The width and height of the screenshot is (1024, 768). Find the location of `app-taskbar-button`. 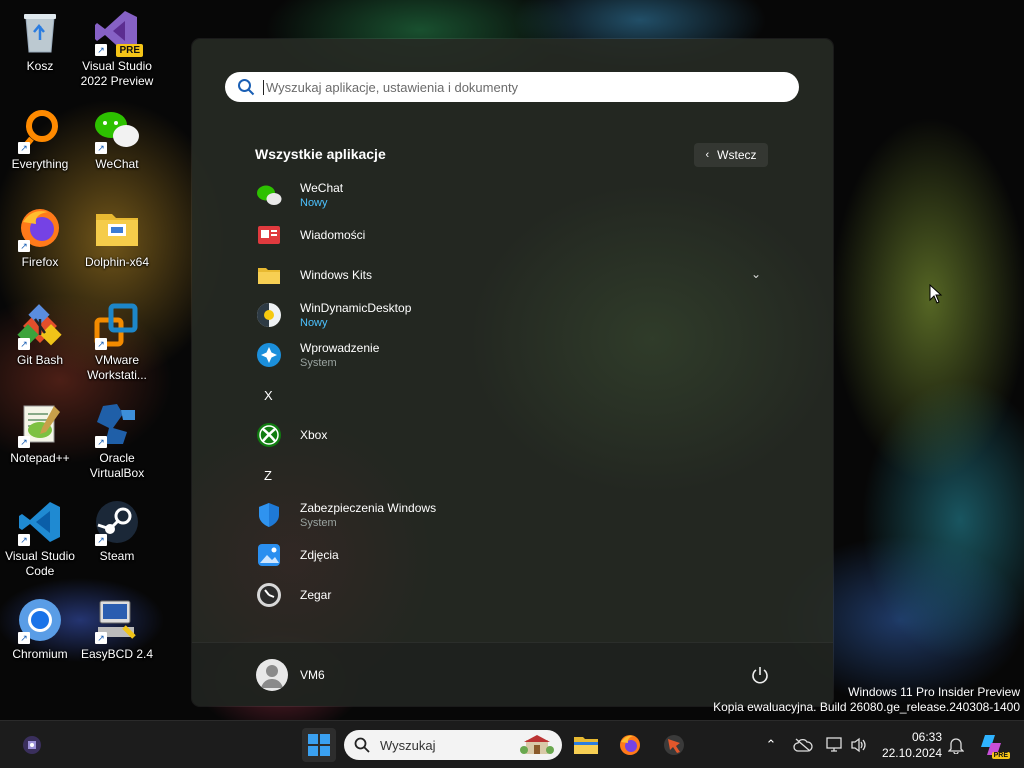

app-taskbar-button is located at coordinates (674, 745).